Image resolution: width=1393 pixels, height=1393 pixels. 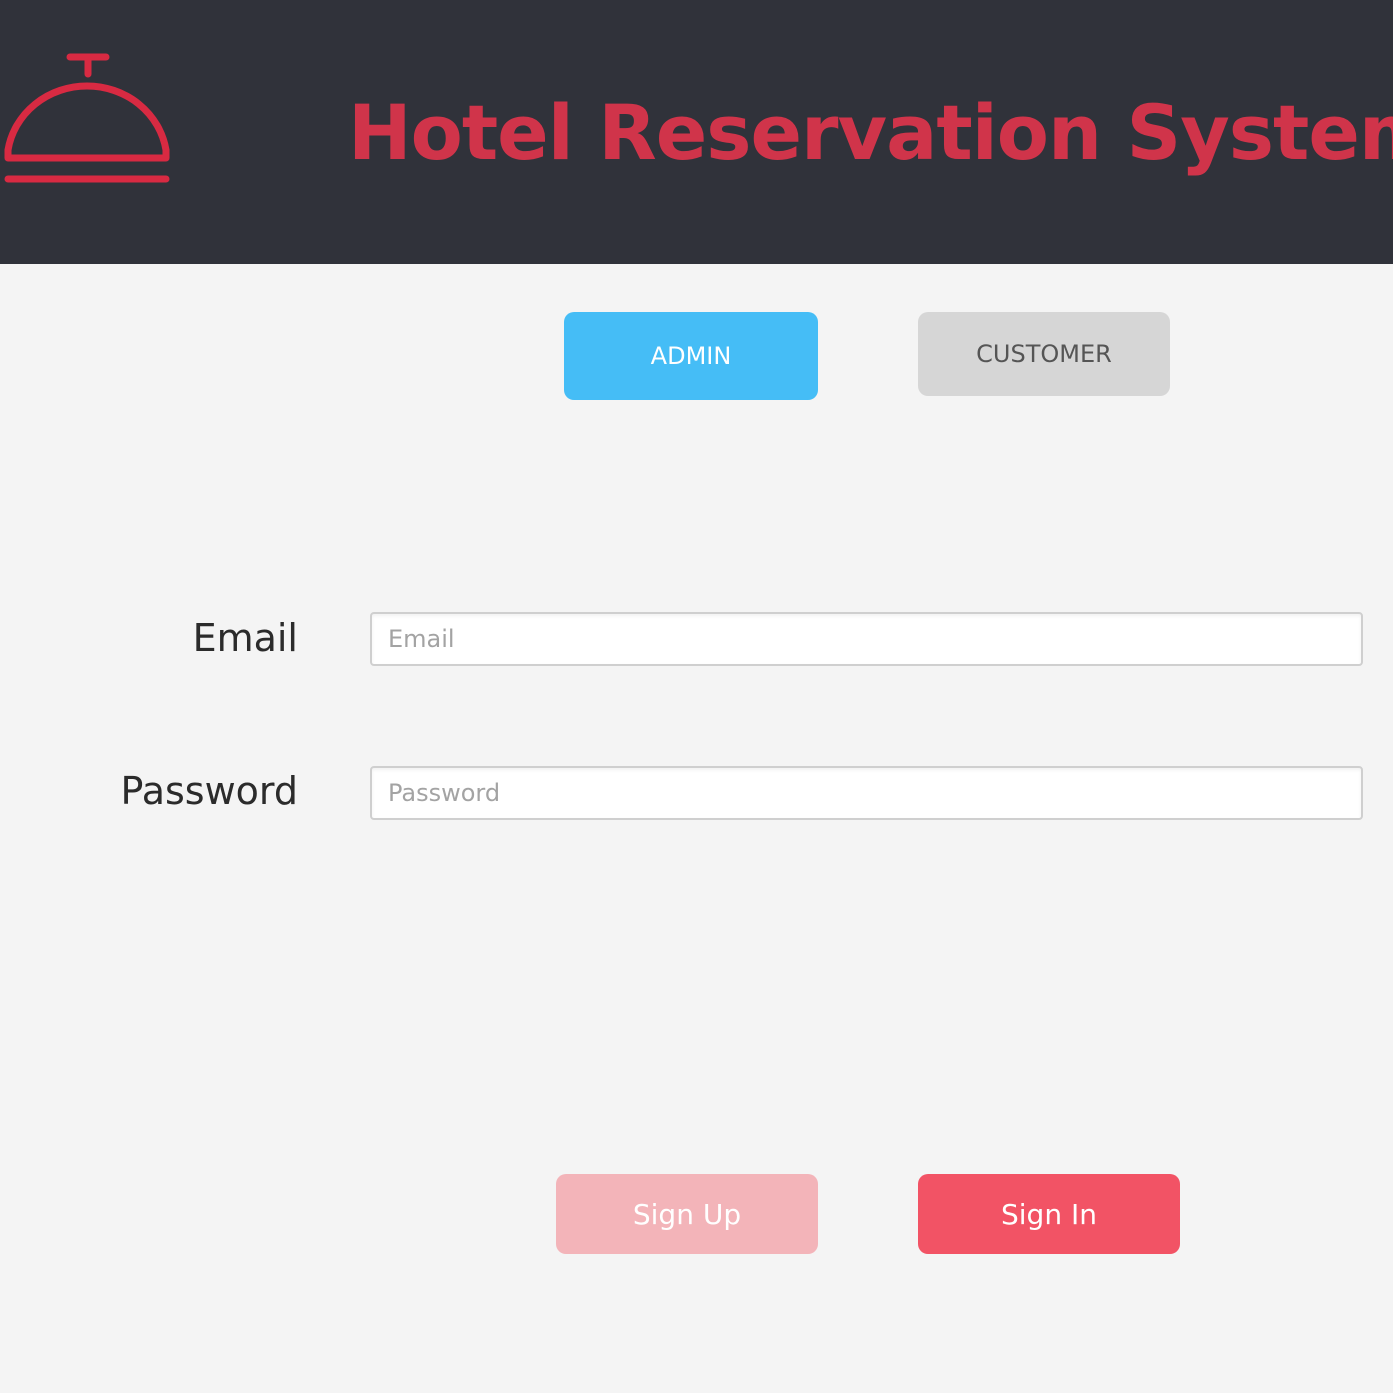 What do you see at coordinates (870, 132) in the screenshot?
I see `app-title: Hotel Reservation System` at bounding box center [870, 132].